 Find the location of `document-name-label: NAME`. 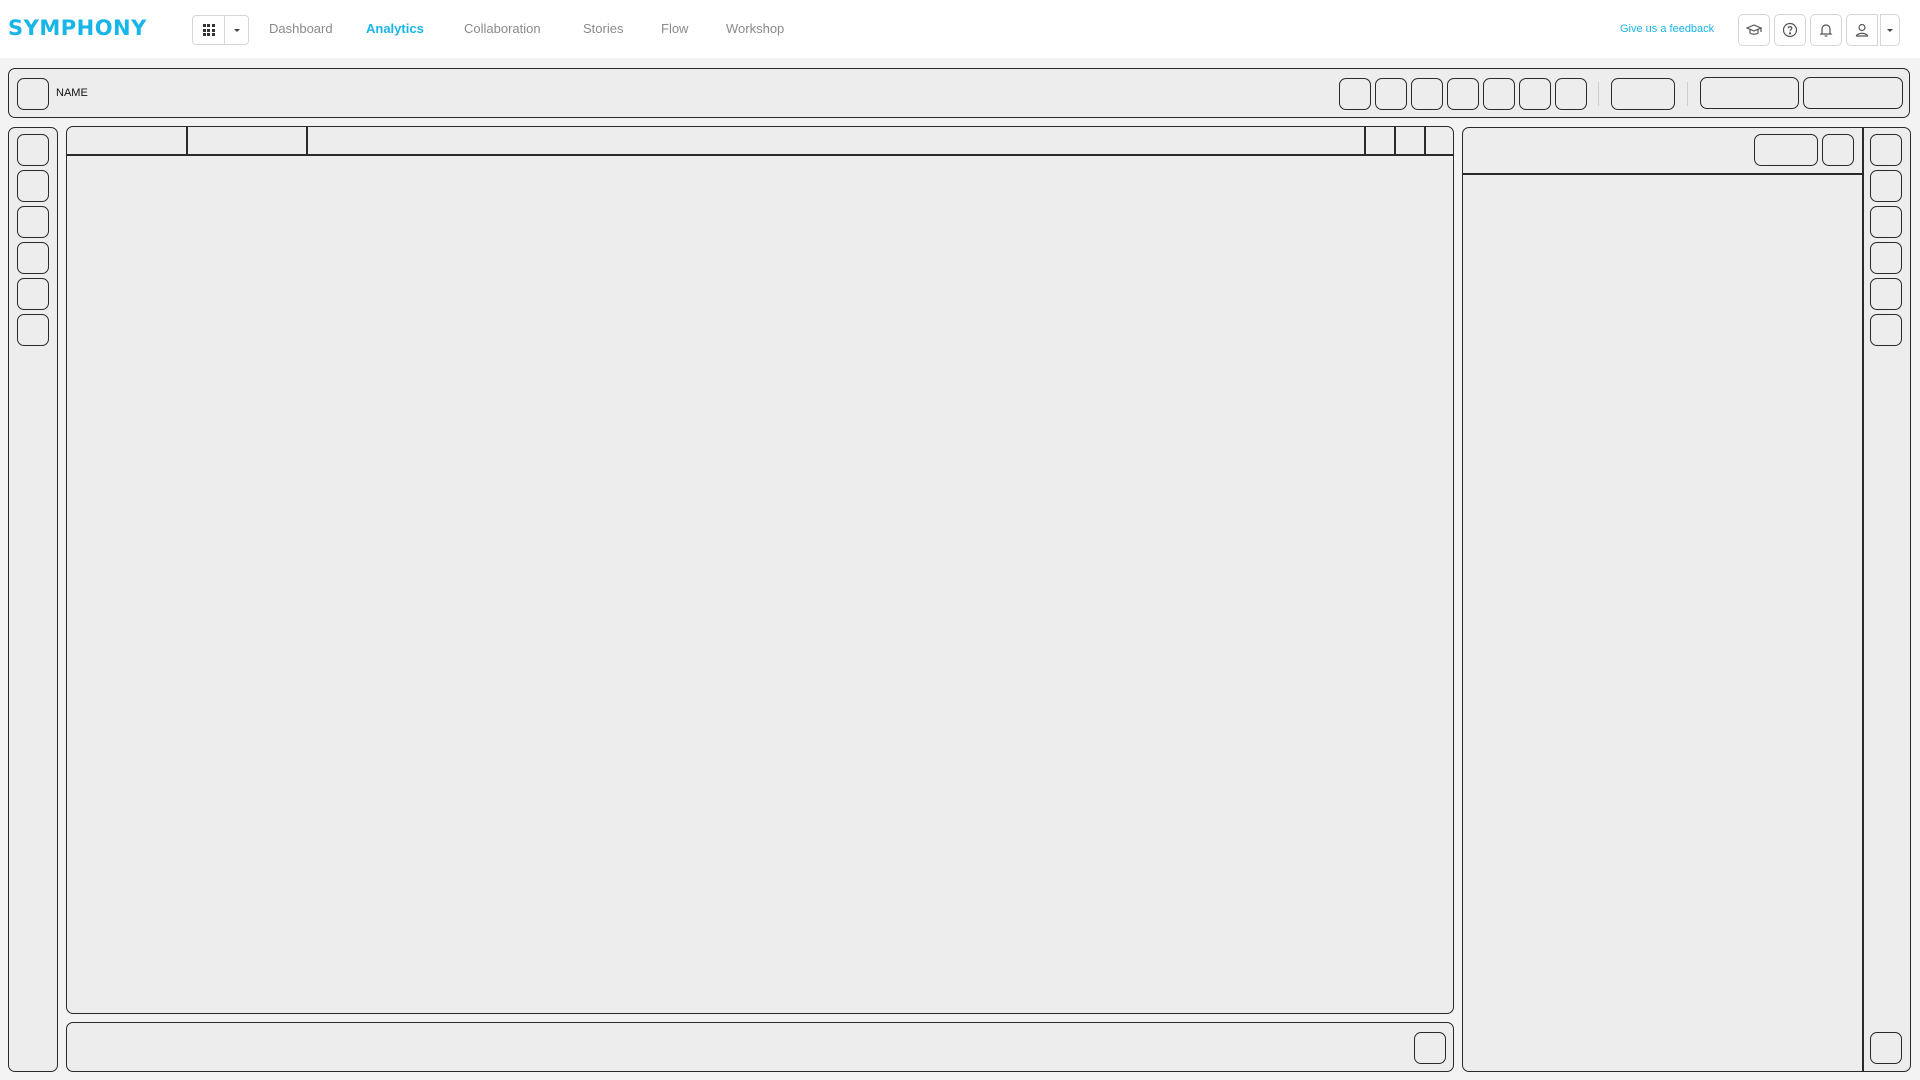

document-name-label: NAME is located at coordinates (72, 93).